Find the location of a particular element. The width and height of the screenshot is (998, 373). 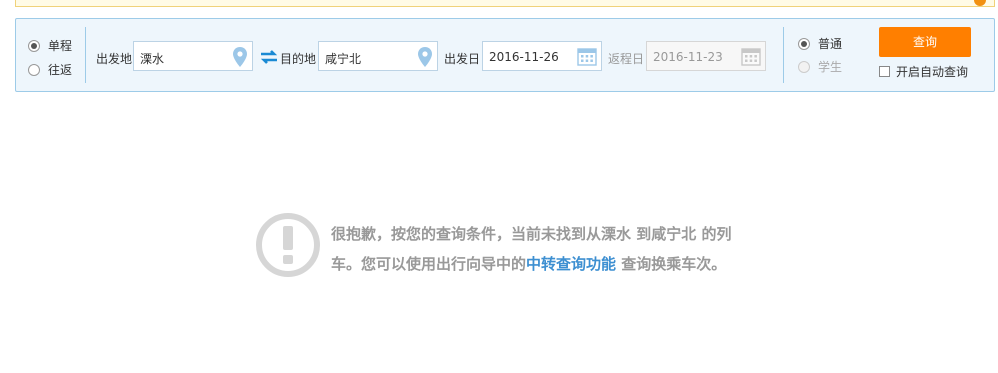

from-station-input: 溧水 is located at coordinates (193, 56).